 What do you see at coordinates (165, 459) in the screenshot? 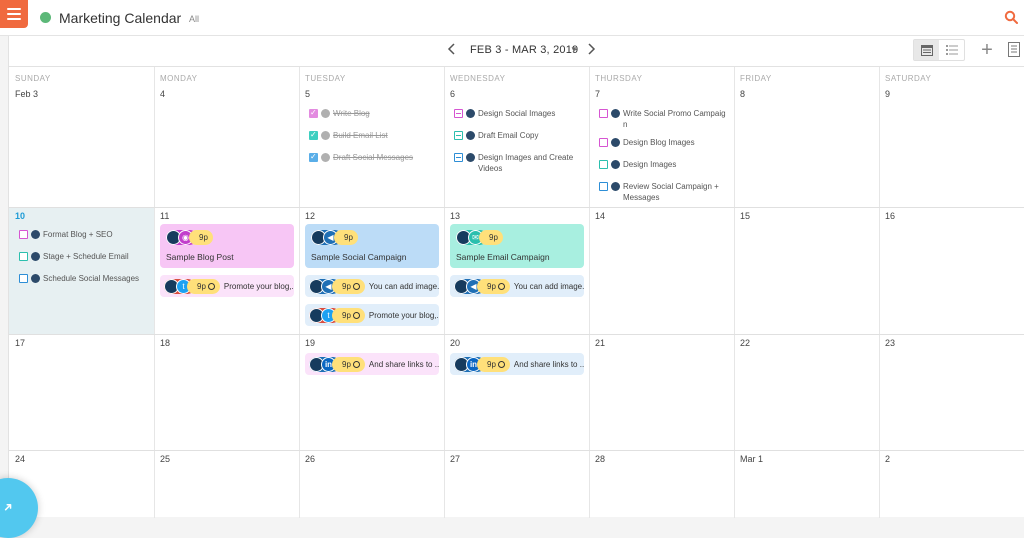
I see `day-number: 25` at bounding box center [165, 459].